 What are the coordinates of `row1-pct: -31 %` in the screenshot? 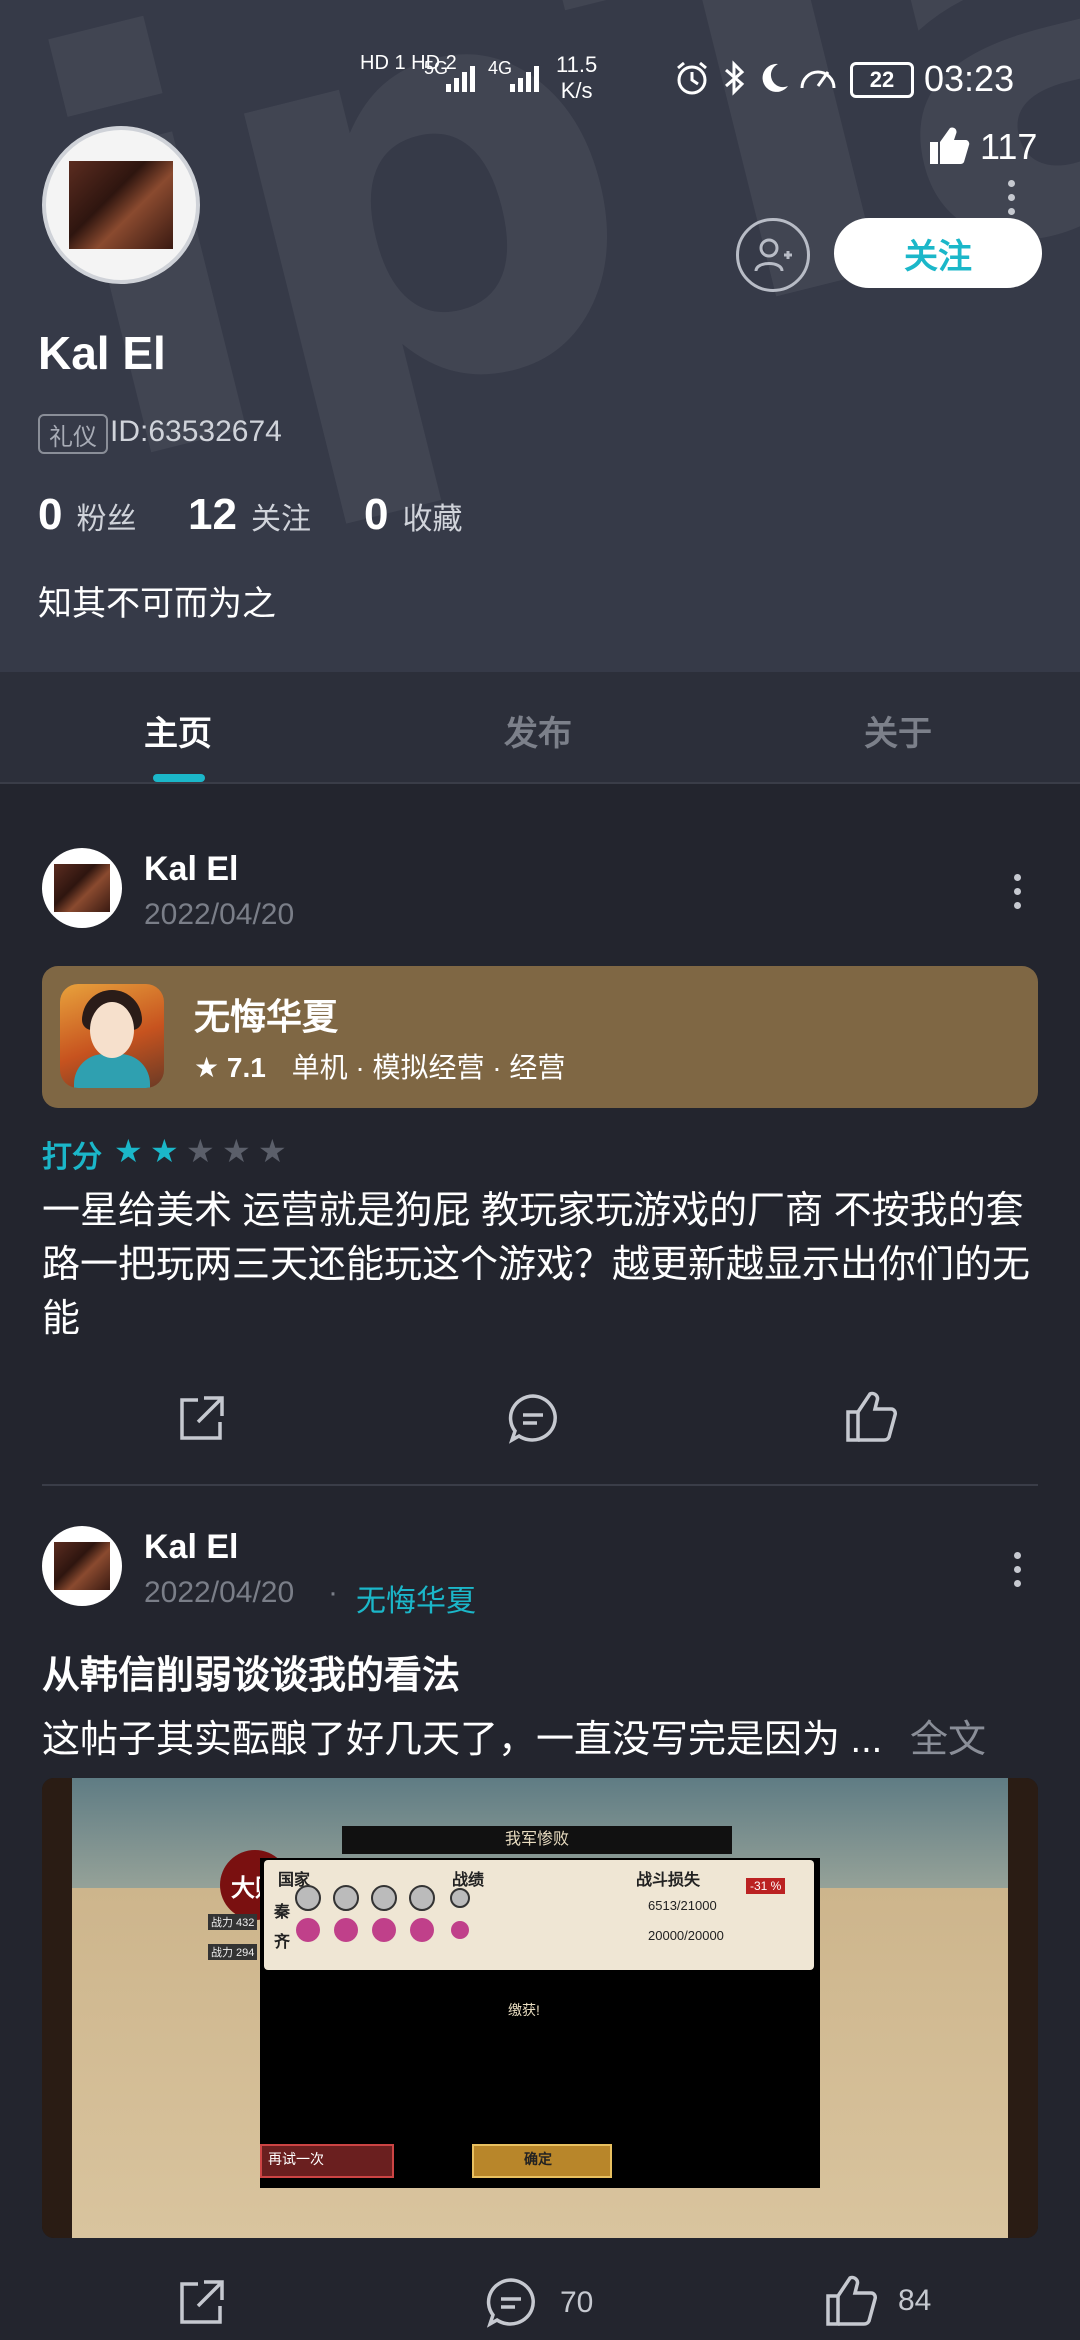 It's located at (766, 1886).